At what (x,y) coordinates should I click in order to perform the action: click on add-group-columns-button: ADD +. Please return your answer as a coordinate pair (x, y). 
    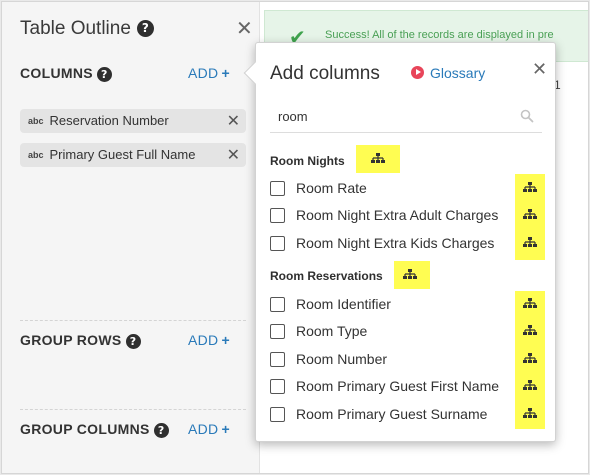
    Looking at the image, I should click on (209, 429).